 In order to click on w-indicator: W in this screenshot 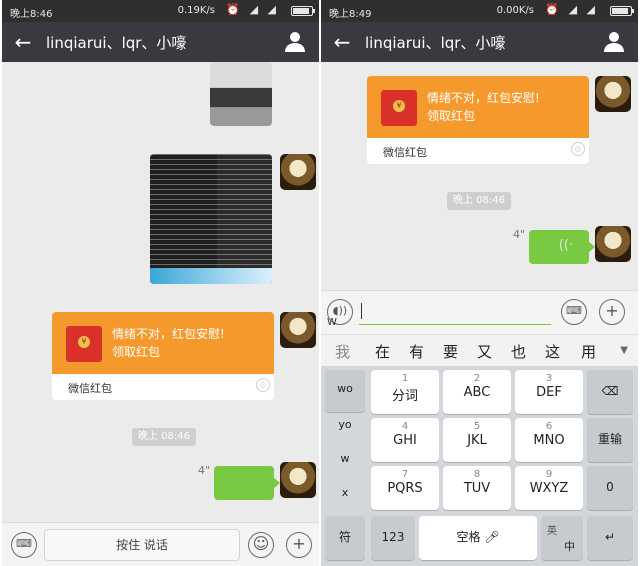, I will do `click(332, 322)`.